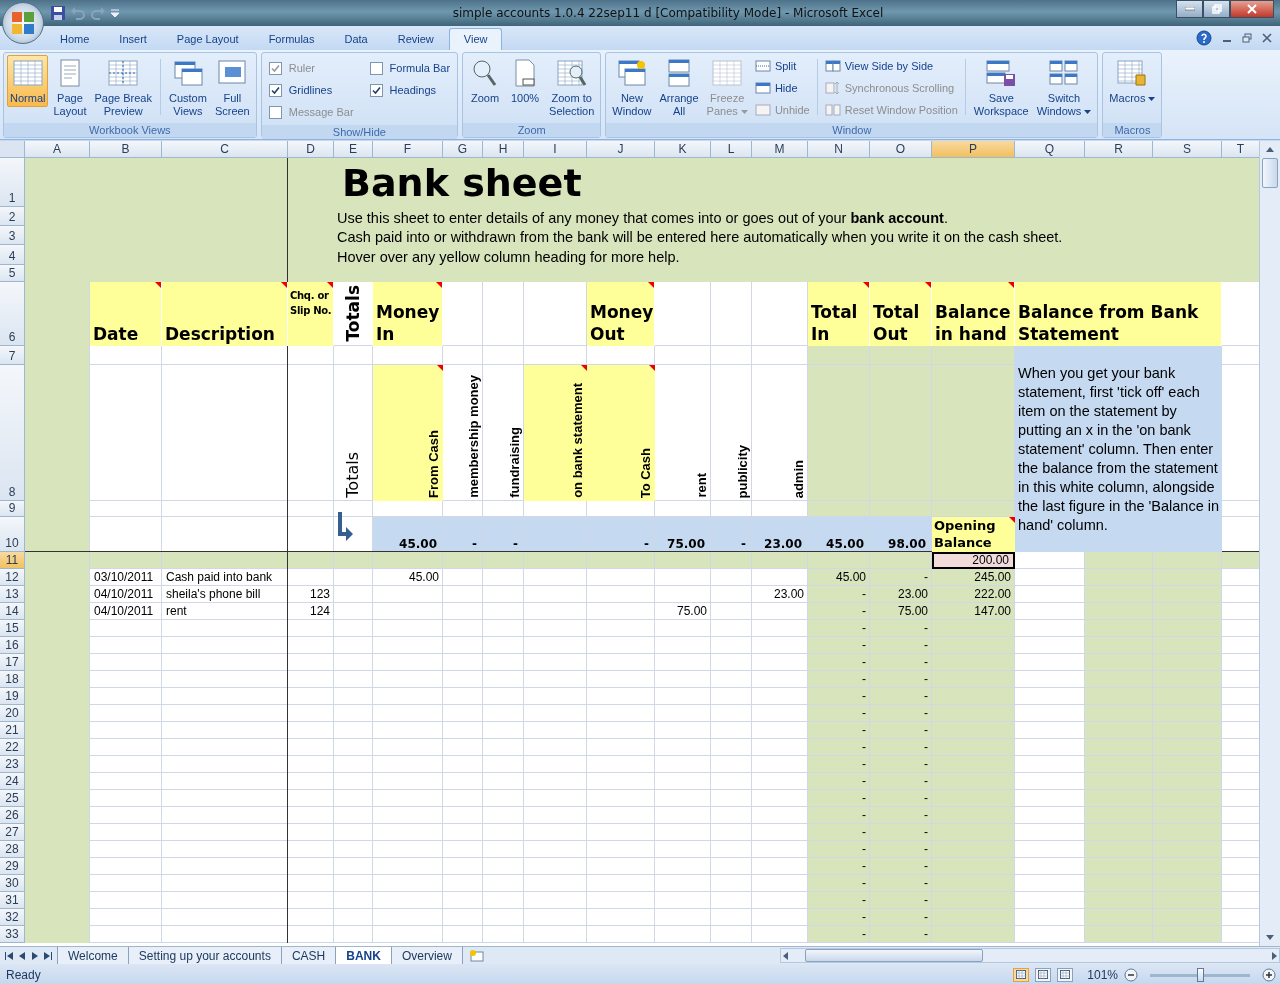  I want to click on column-header: C, so click(225, 149).